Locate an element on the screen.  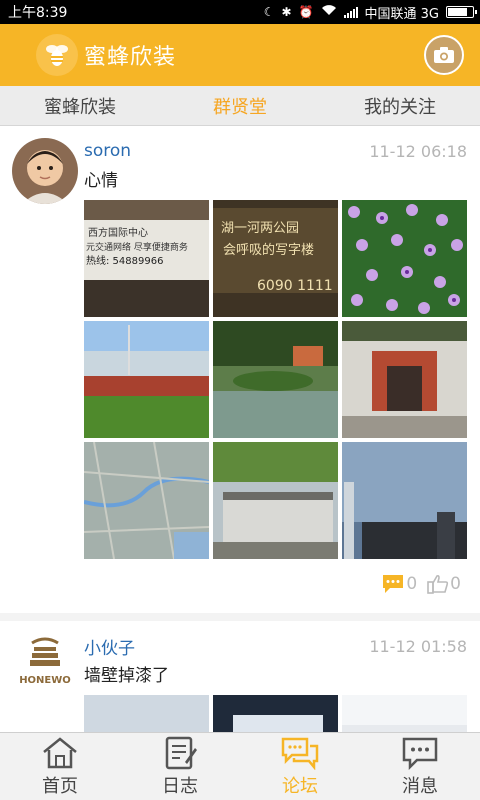
forum-icon is located at coordinates (300, 753).